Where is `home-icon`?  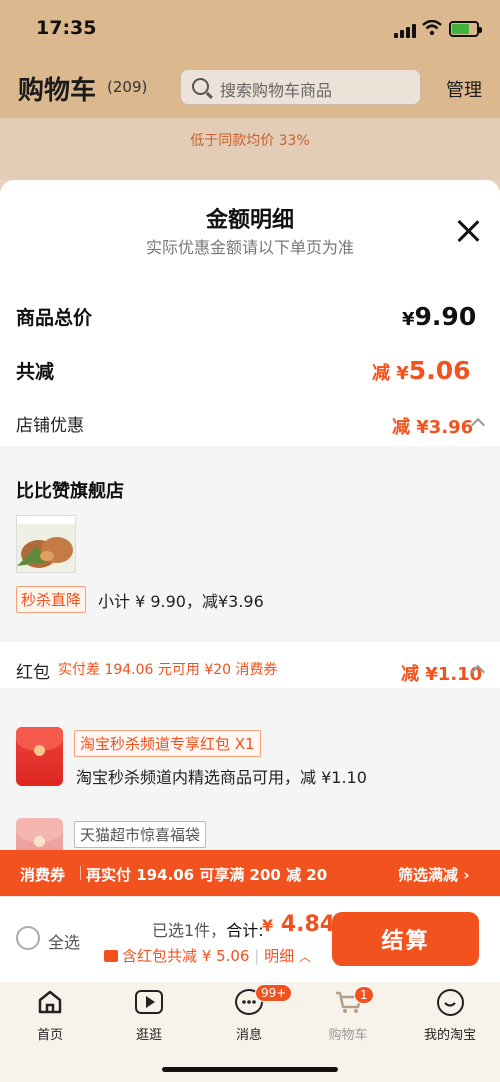
home-icon is located at coordinates (50, 1002).